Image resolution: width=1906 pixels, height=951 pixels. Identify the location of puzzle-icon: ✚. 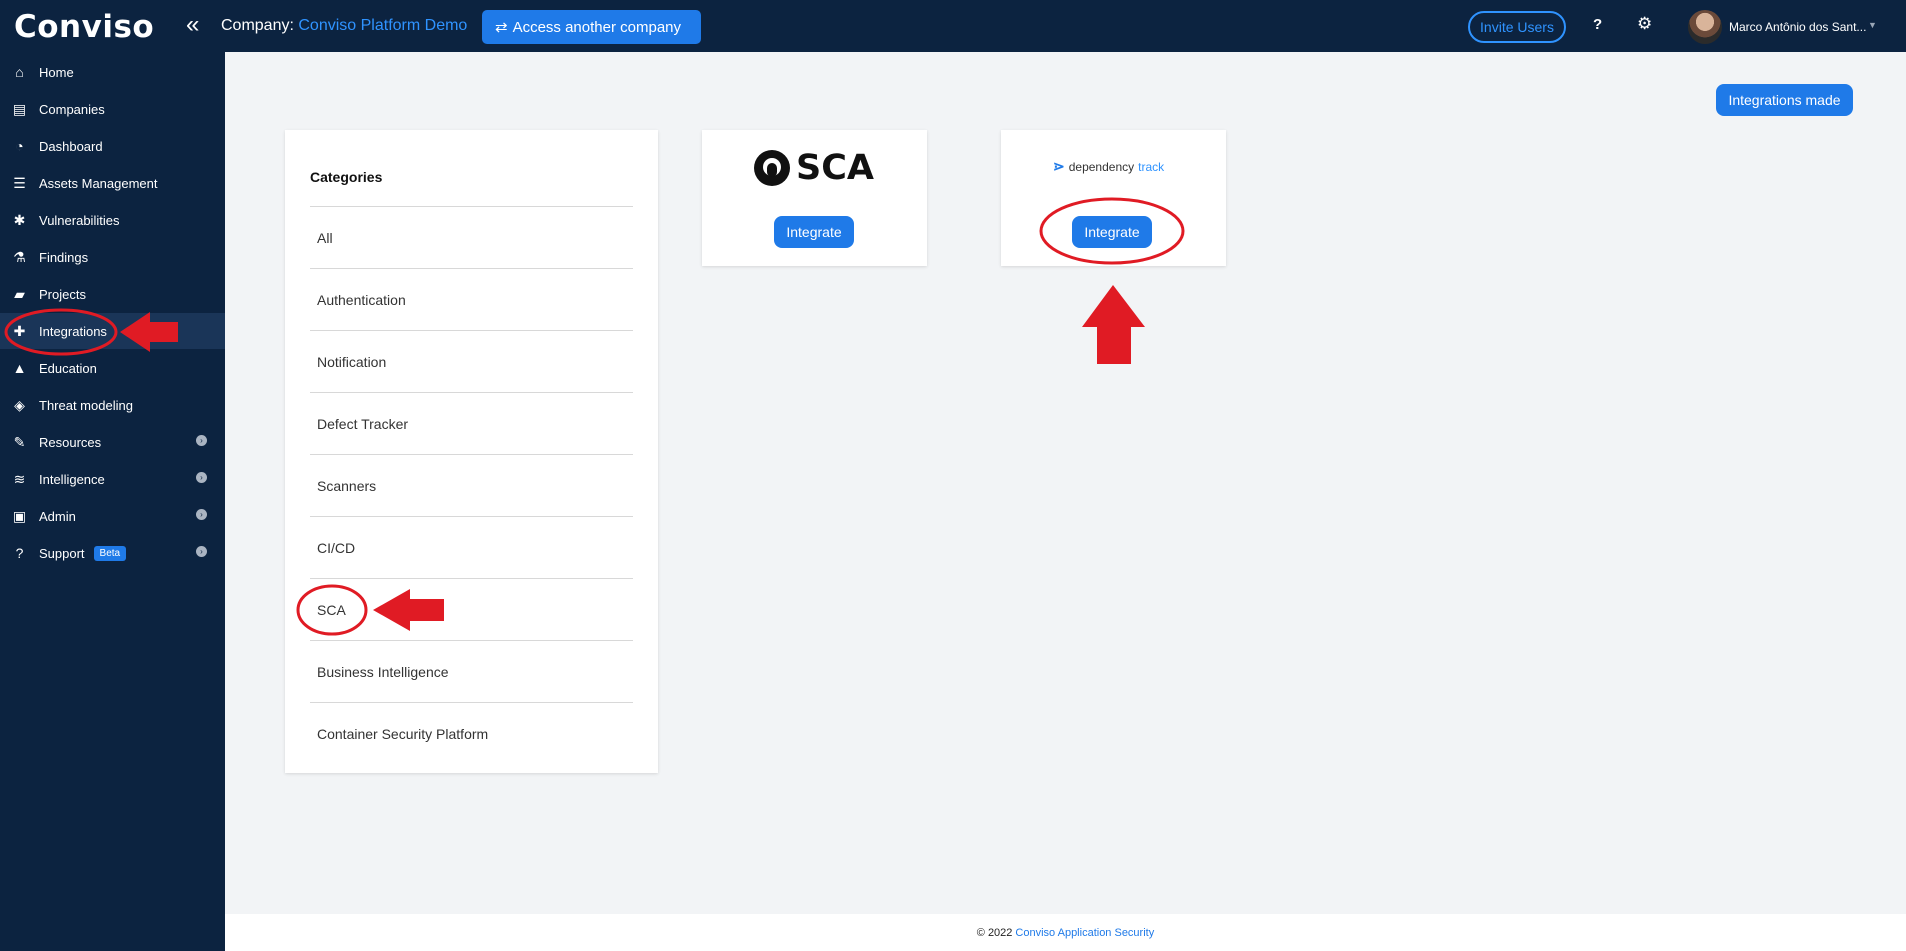
(19, 330).